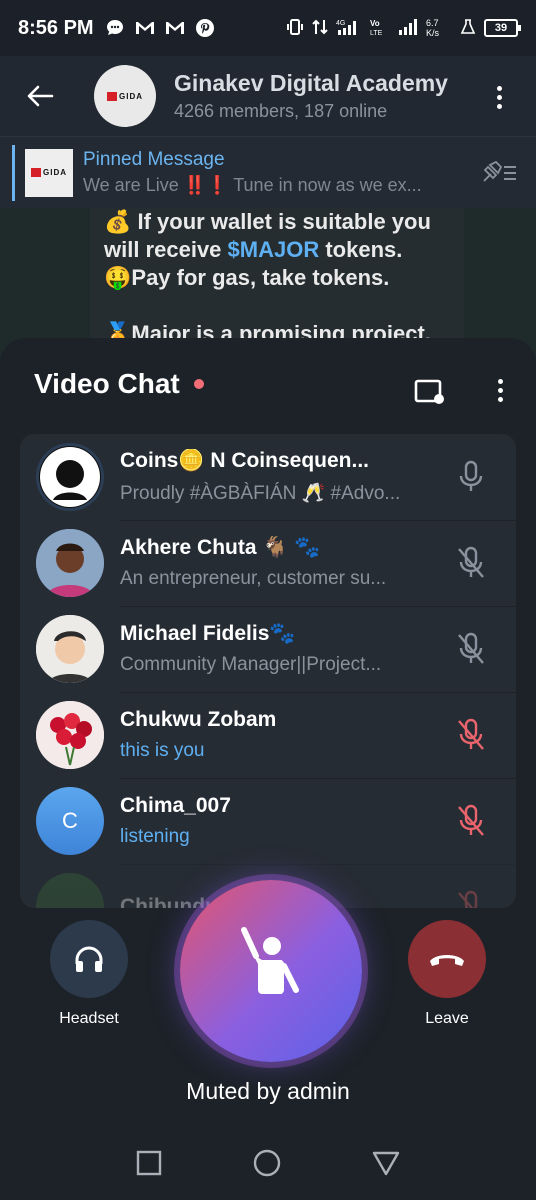  What do you see at coordinates (349, 28) in the screenshot?
I see `signal-4g-icon: 4G` at bounding box center [349, 28].